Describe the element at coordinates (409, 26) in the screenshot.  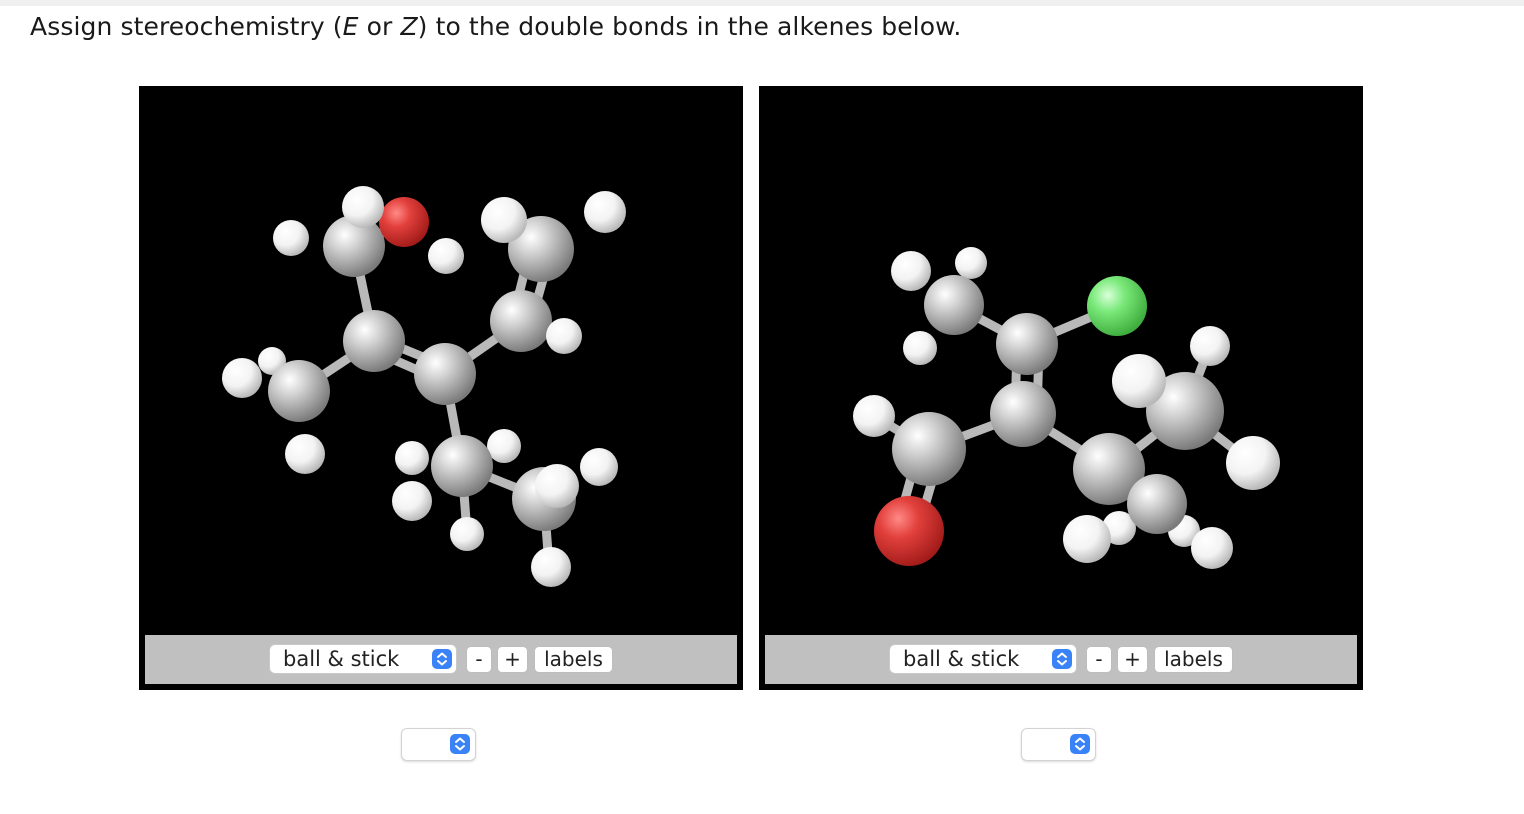
I see `z-label: Z` at that location.